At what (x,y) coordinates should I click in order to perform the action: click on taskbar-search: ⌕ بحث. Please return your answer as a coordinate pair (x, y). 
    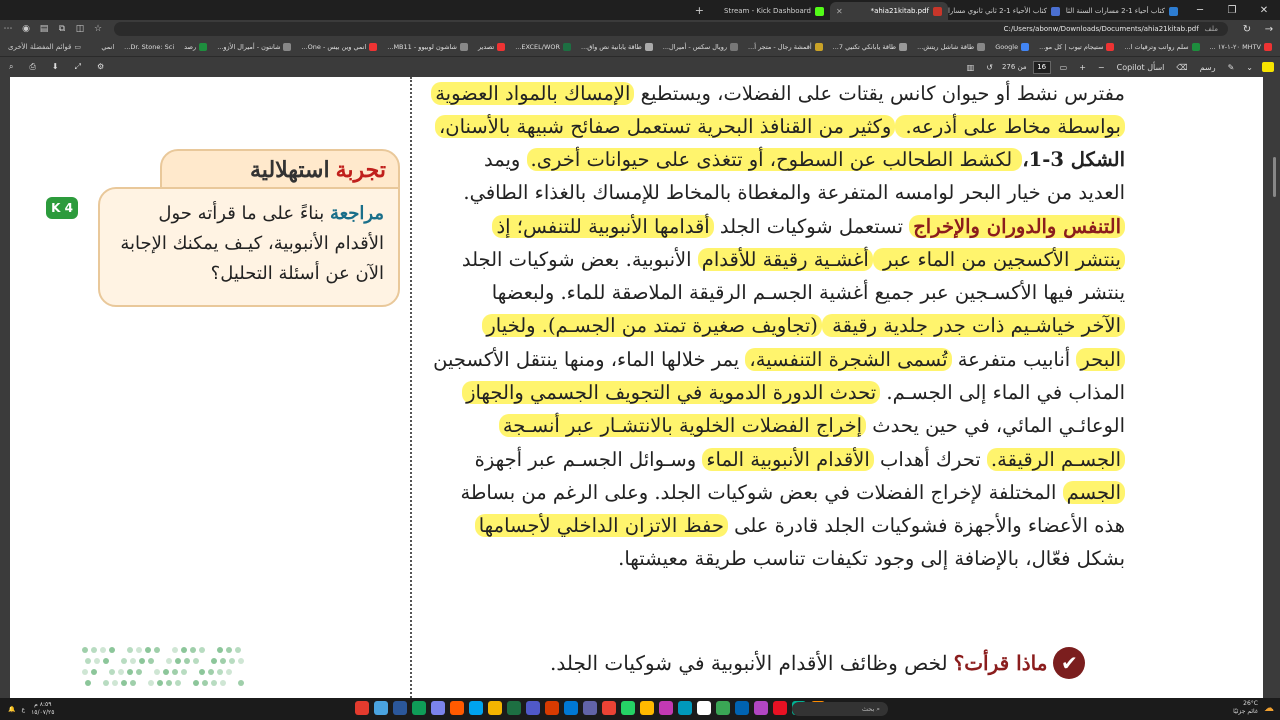
    Looking at the image, I should click on (840, 709).